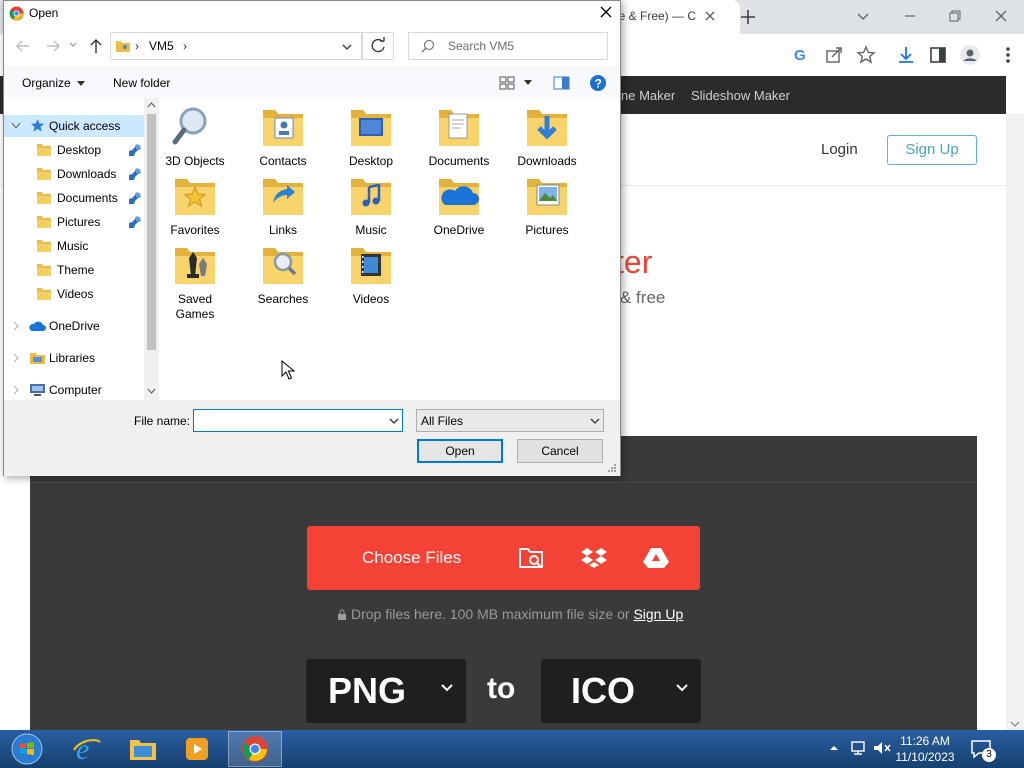 This screenshot has height=768, width=1024. I want to click on collapsed-chevron-icon, so click(16, 390).